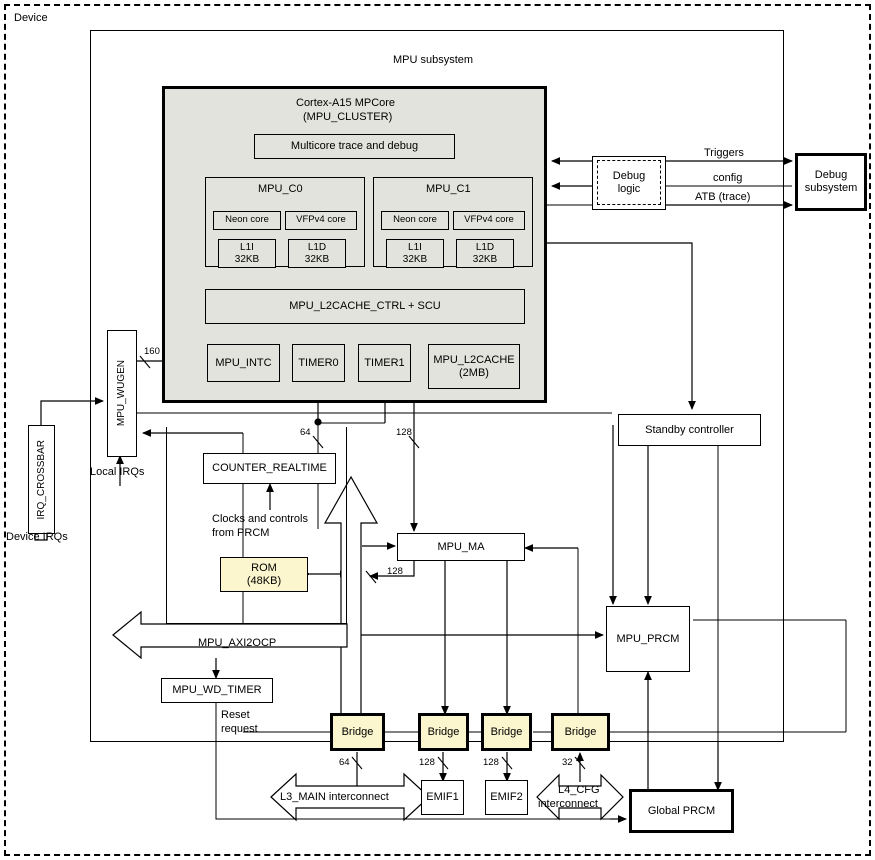 The width and height of the screenshot is (875, 860). Describe the element at coordinates (317, 259) in the screenshot. I see `mpu-c0-l1d-line2: 32KB` at that location.